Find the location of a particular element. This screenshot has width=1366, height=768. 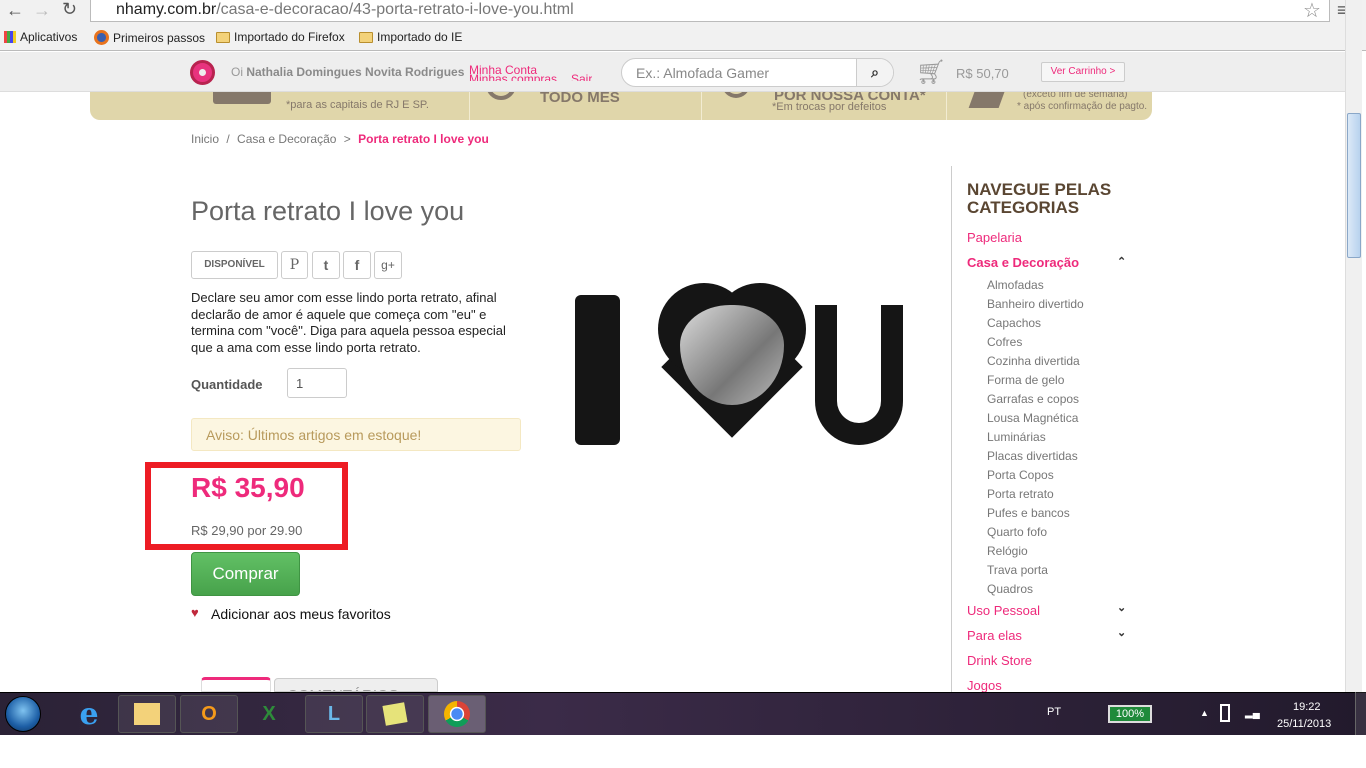

ver-carrinho-button: Ver Carrinho > is located at coordinates (1083, 72).